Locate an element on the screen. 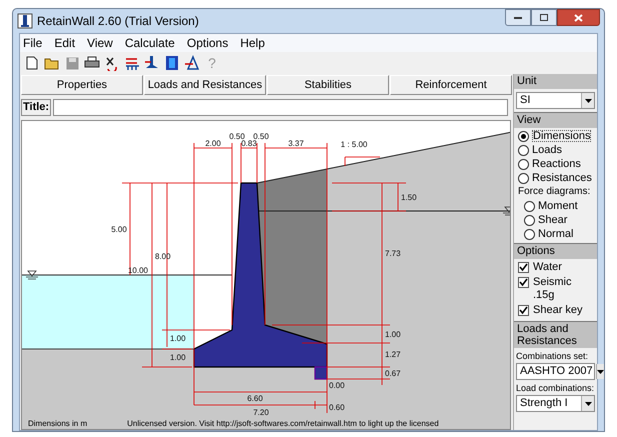  dimension-label: 7.73 is located at coordinates (393, 253).